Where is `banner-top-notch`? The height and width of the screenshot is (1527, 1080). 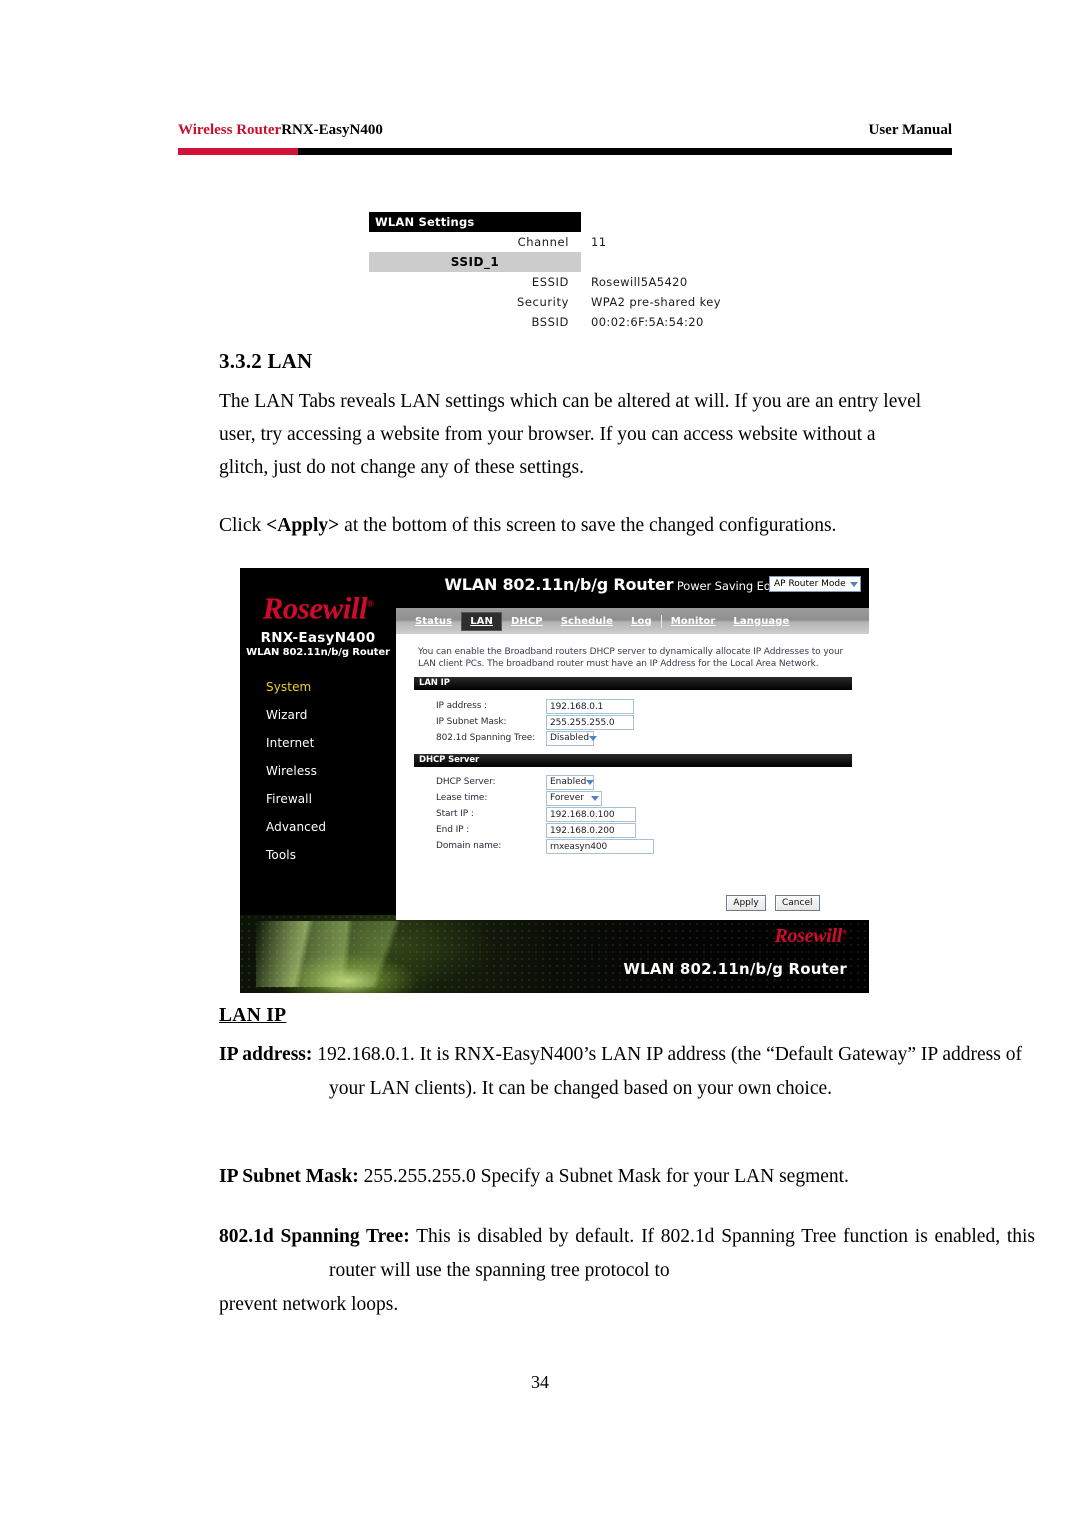
banner-top-notch is located at coordinates (632, 917).